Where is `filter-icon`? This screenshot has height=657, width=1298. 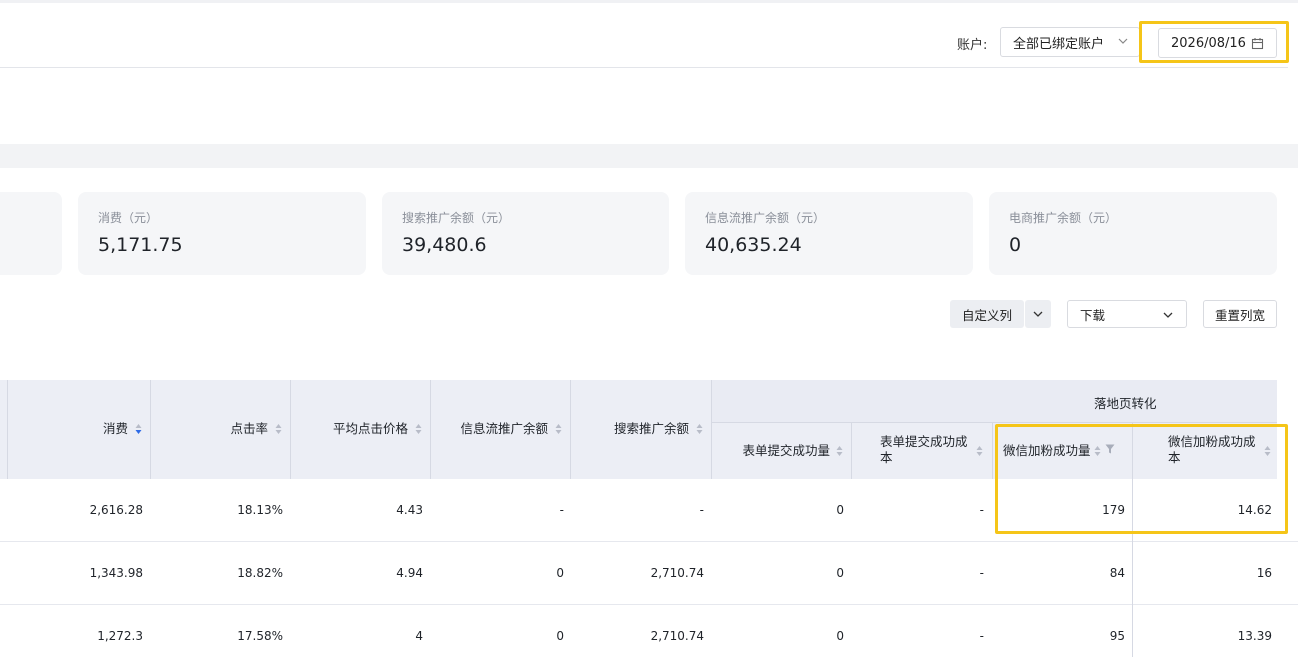
filter-icon is located at coordinates (1110, 449).